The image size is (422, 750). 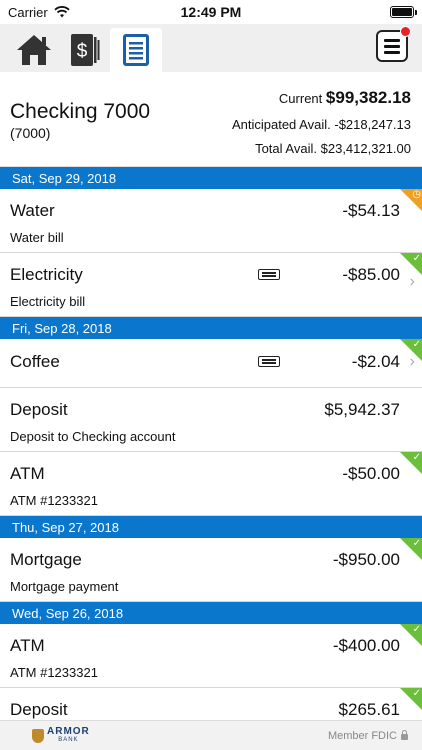 I want to click on notification-dot, so click(x=405, y=31).